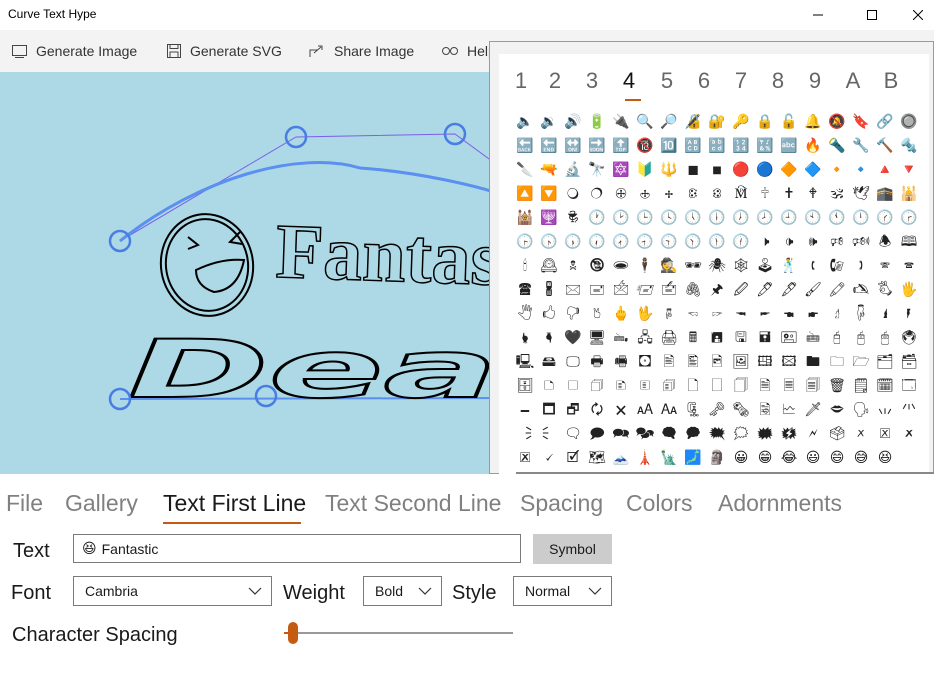  Describe the element at coordinates (293, 633) in the screenshot. I see `slider-thumb` at that location.